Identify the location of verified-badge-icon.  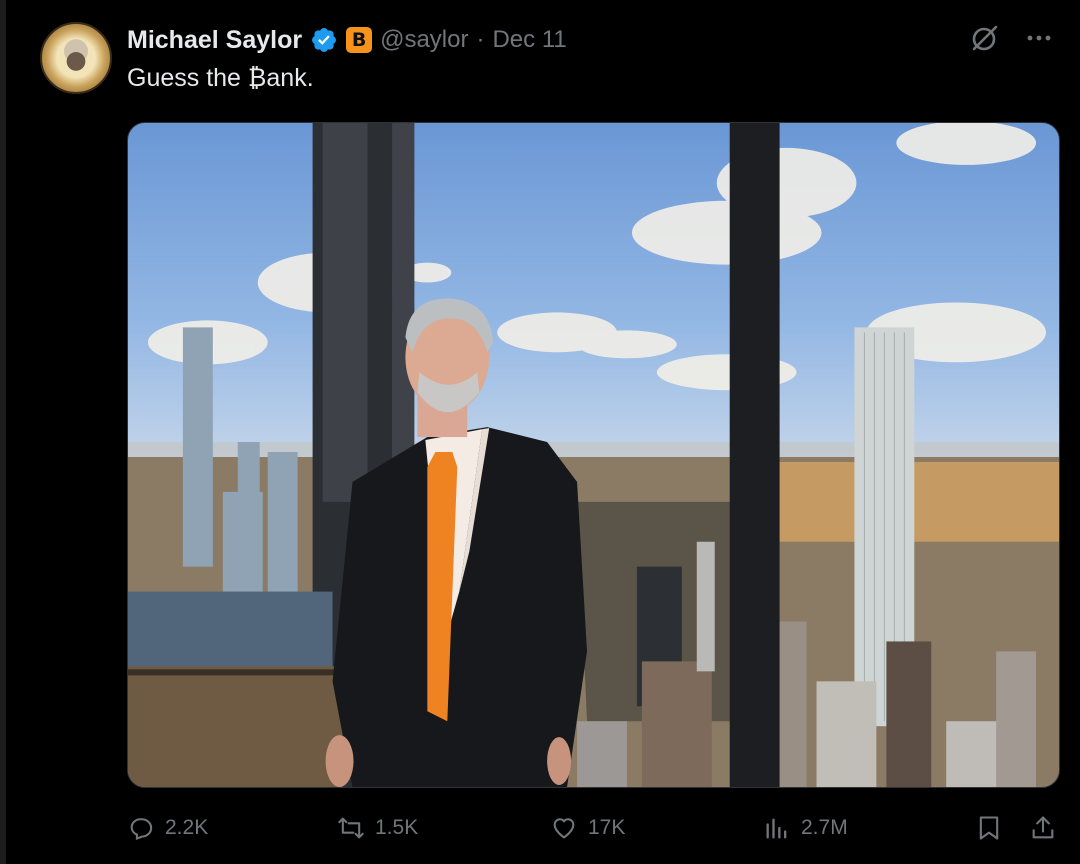
(324, 40).